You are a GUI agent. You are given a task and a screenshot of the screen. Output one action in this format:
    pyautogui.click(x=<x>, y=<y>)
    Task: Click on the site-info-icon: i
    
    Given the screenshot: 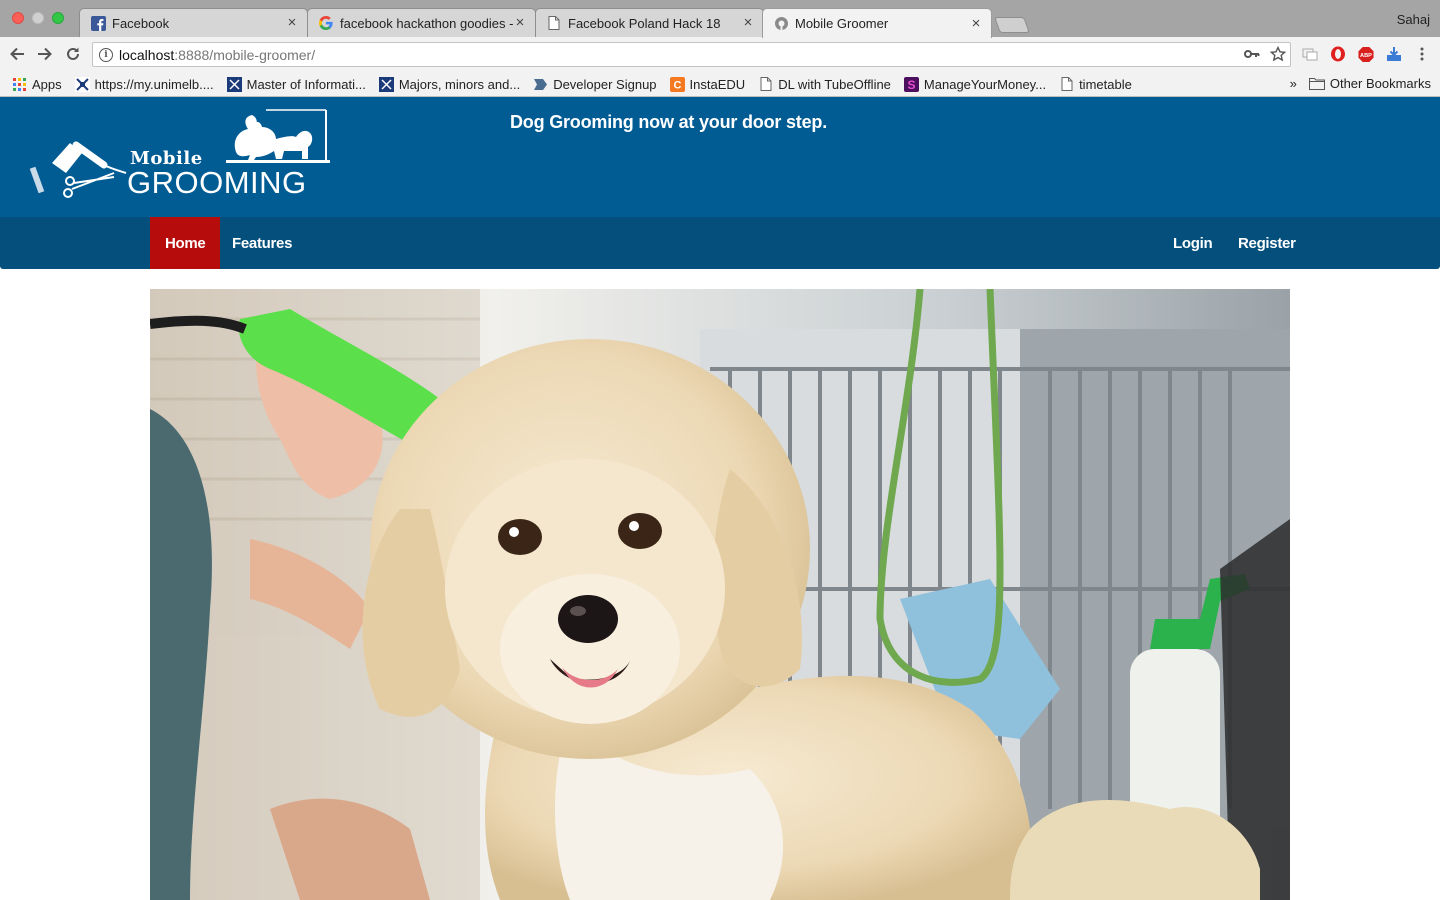 What is the action you would take?
    pyautogui.click(x=106, y=54)
    